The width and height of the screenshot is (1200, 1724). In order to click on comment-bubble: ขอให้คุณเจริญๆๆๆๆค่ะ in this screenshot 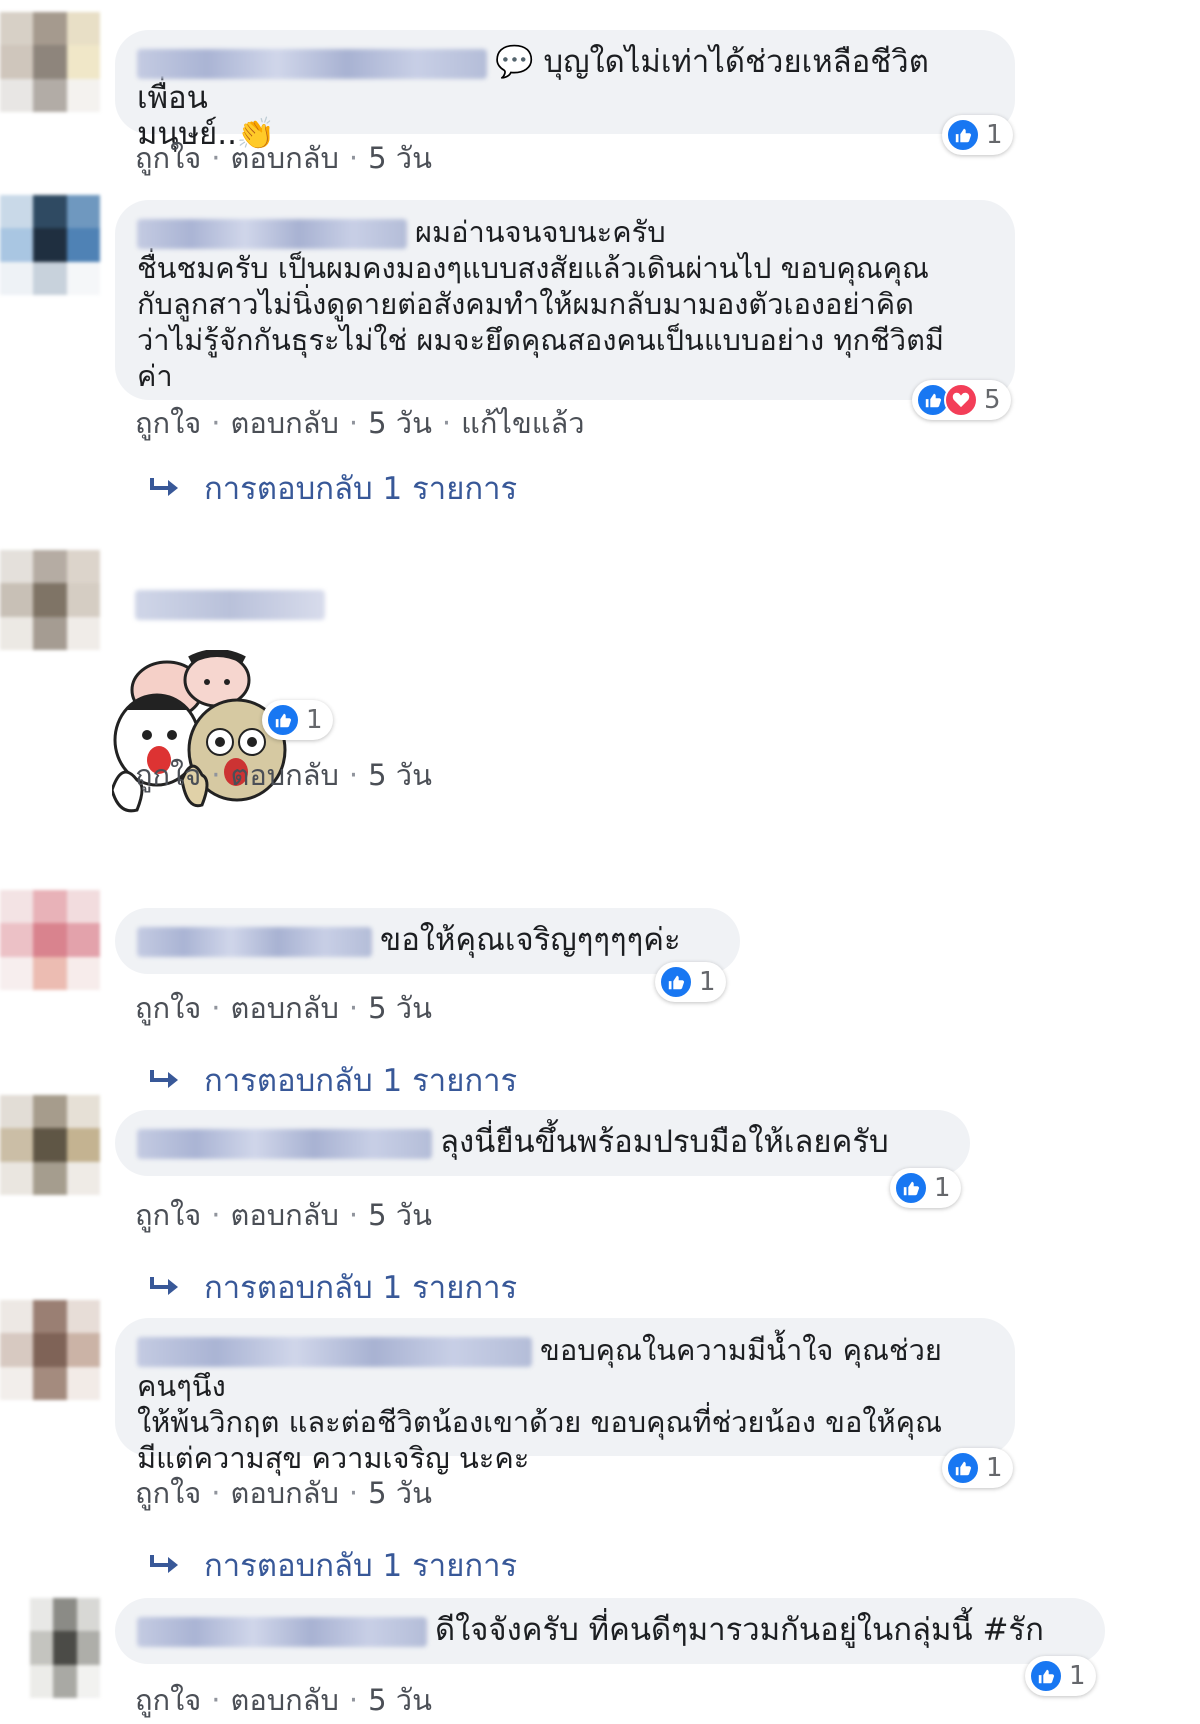, I will do `click(427, 941)`.